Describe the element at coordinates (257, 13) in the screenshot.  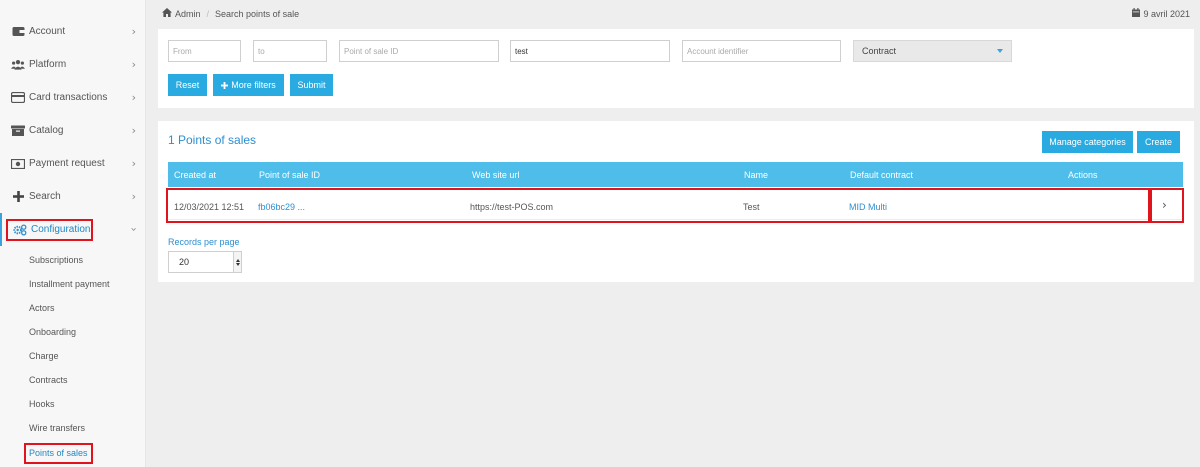
I see `breadcrumb-current: Search points of sale` at that location.